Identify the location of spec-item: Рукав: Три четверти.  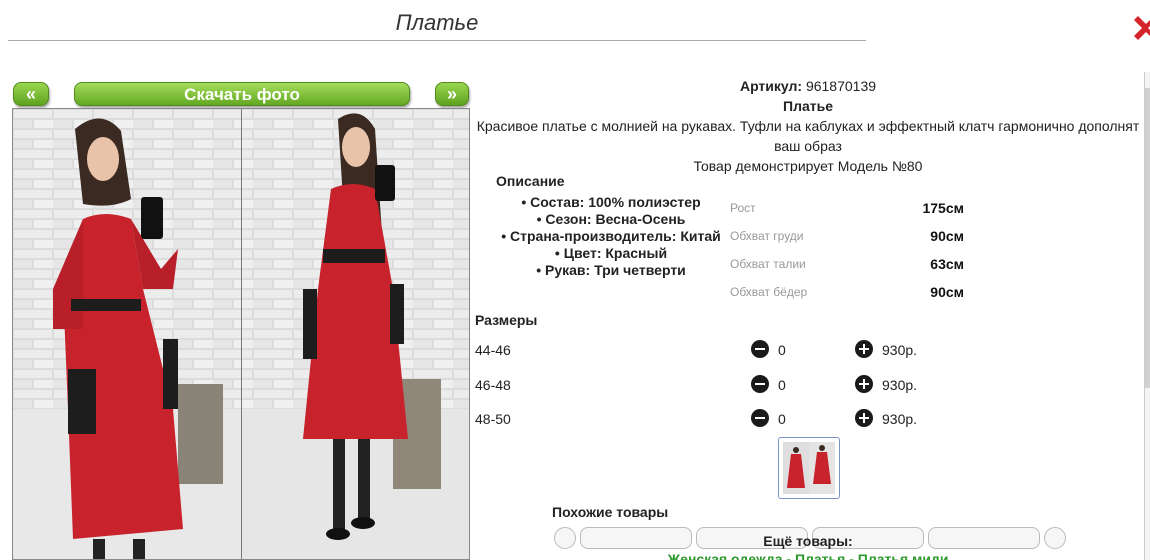
(611, 270).